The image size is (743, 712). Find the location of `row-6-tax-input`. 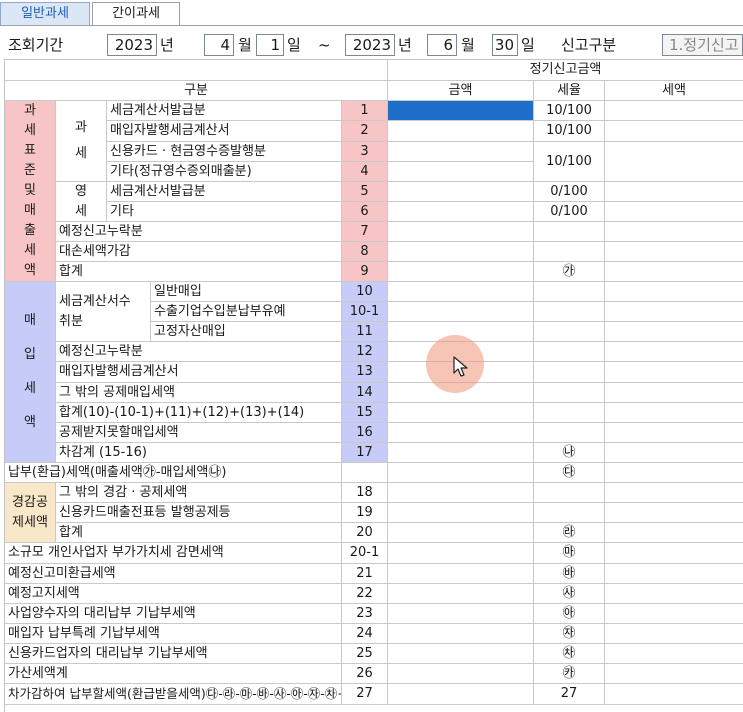

row-6-tax-input is located at coordinates (674, 212).